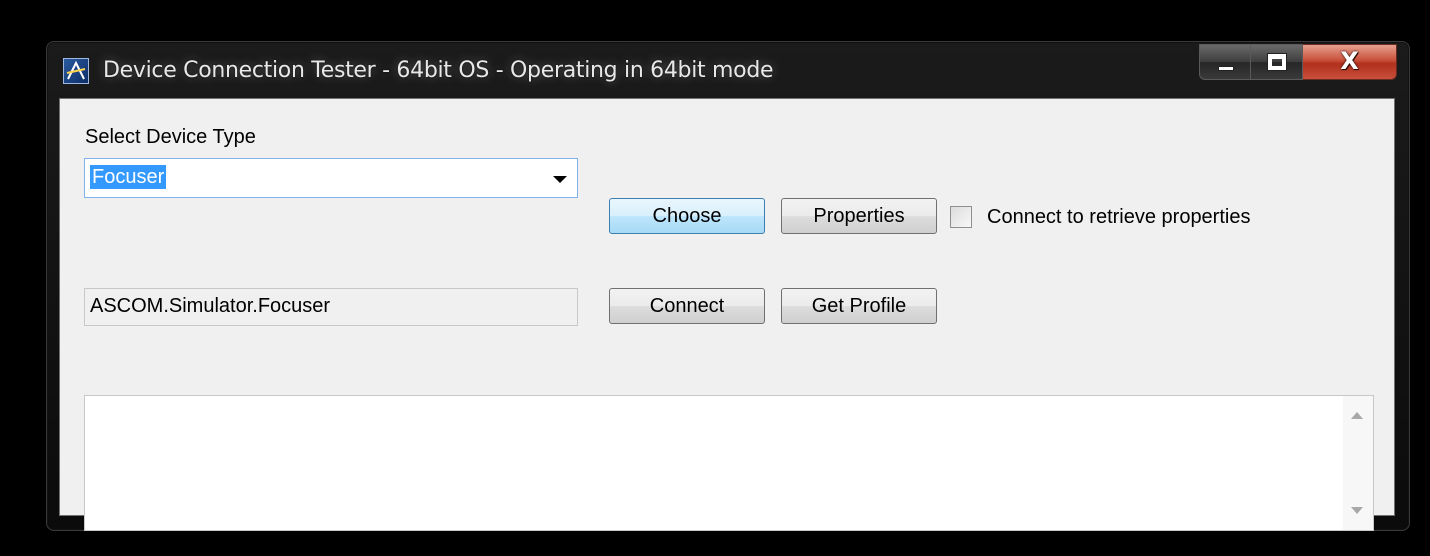  I want to click on device-type-selected: Focuser, so click(128, 177).